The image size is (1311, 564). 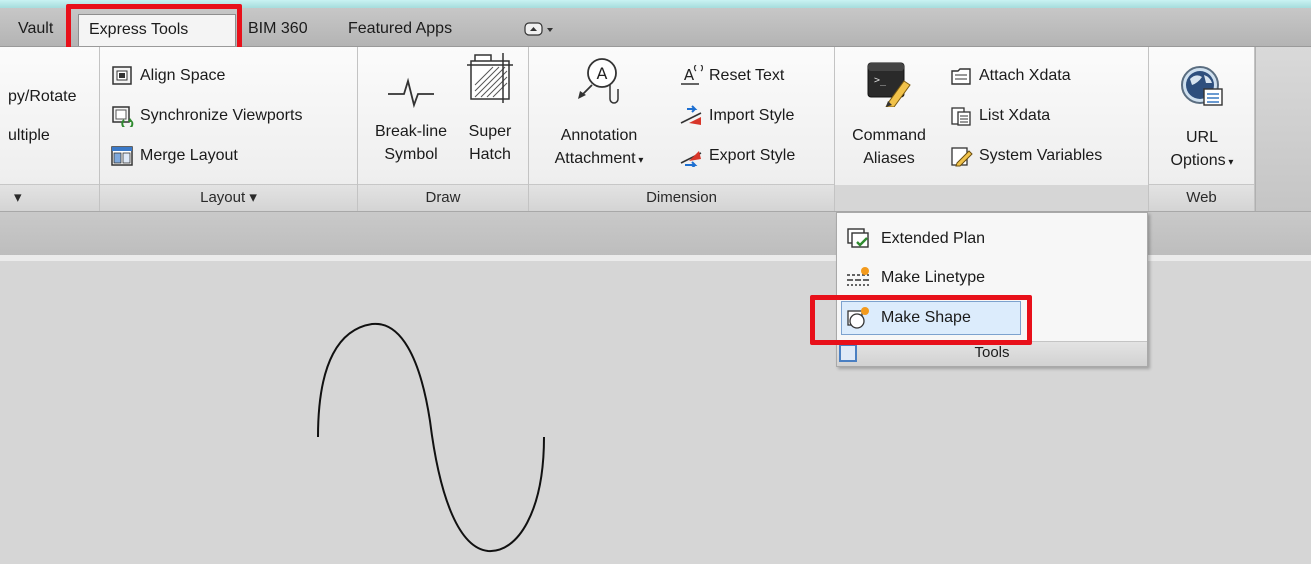 I want to click on synchronize-viewports-icon, so click(x=122, y=116).